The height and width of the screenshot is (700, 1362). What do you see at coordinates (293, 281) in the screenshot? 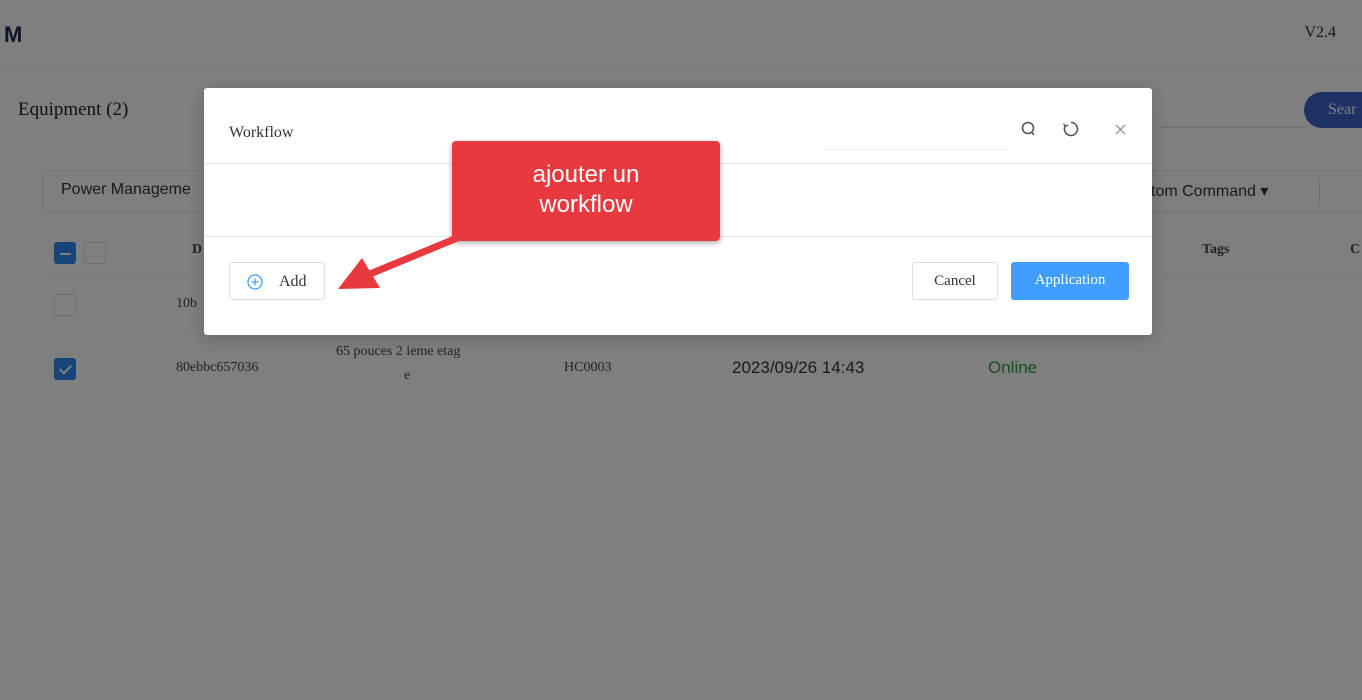
I see `add-button-label: Add` at bounding box center [293, 281].